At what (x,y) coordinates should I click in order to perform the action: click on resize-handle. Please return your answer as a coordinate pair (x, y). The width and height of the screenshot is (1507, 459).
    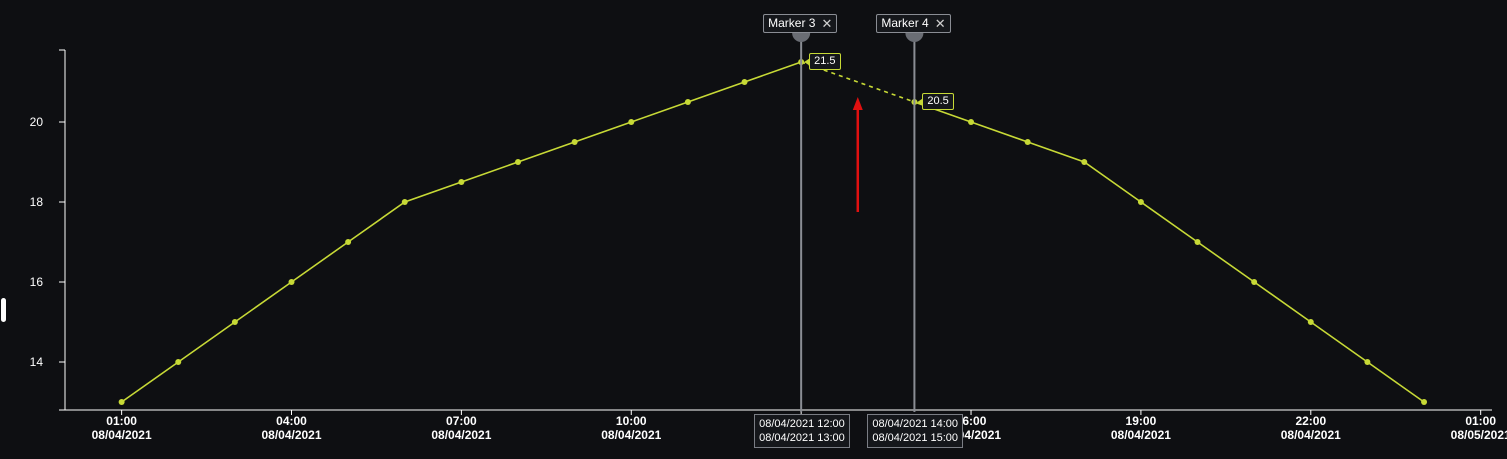
    Looking at the image, I should click on (3, 310).